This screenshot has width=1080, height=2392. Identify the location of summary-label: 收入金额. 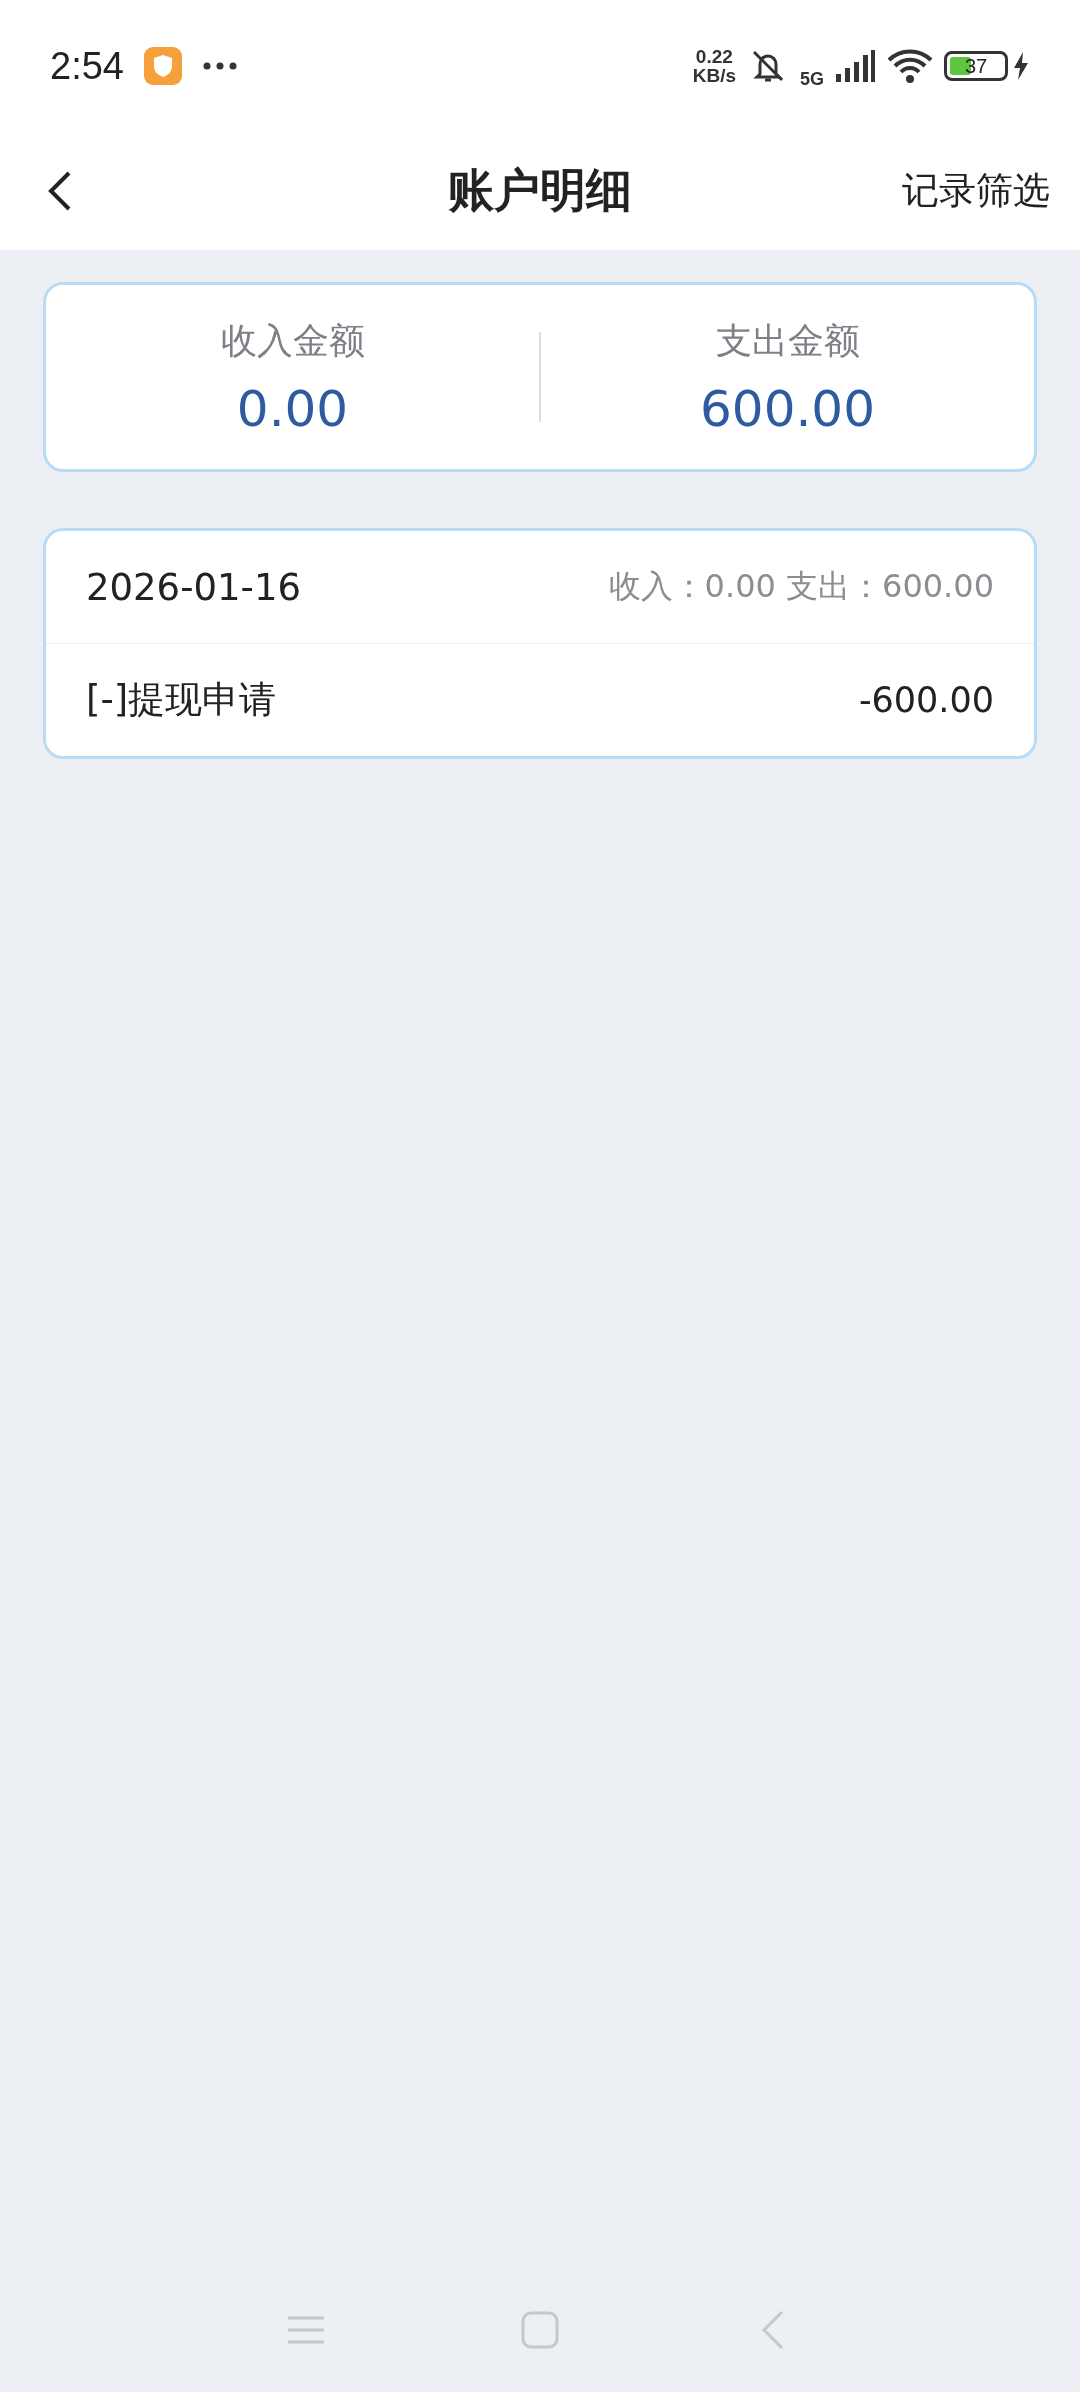
(292, 340).